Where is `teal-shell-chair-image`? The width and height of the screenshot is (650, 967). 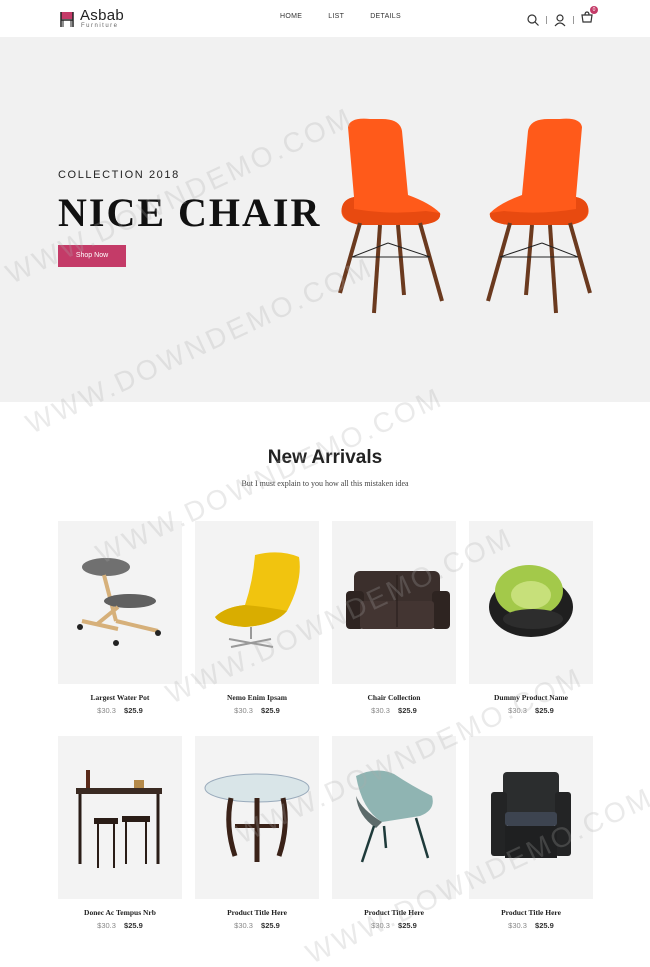 teal-shell-chair-image is located at coordinates (394, 816).